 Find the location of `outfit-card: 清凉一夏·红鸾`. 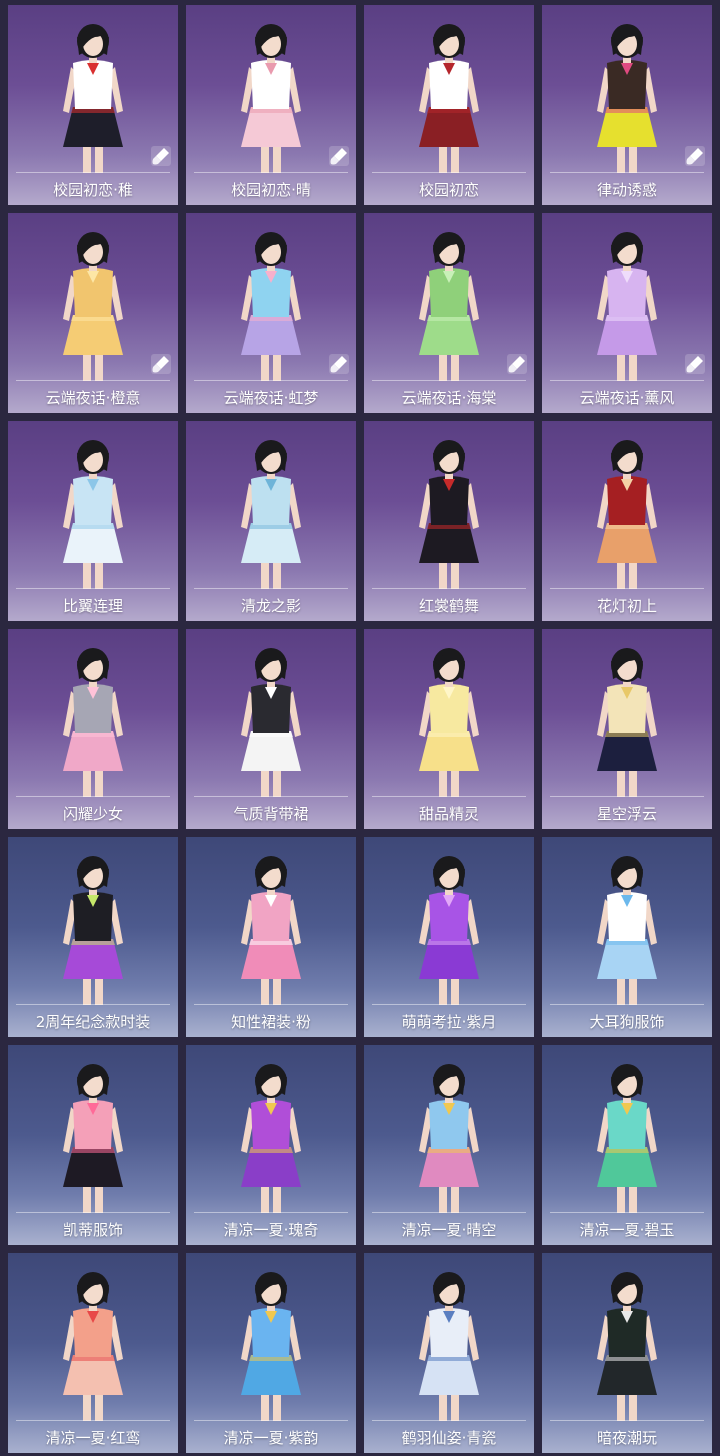

outfit-card: 清凉一夏·红鸾 is located at coordinates (93, 1353).